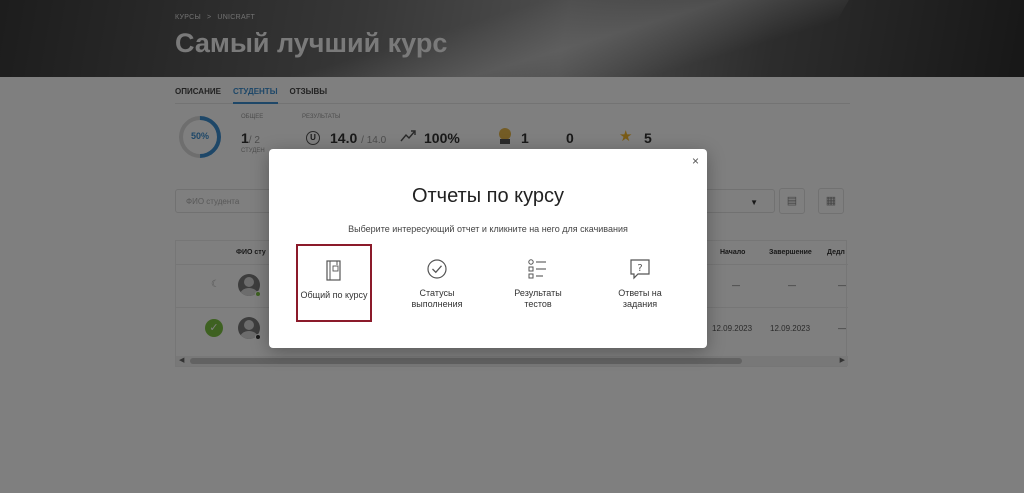 This screenshot has width=1024, height=493. What do you see at coordinates (640, 298) in the screenshot?
I see `option-label: Ответы на задания` at bounding box center [640, 298].